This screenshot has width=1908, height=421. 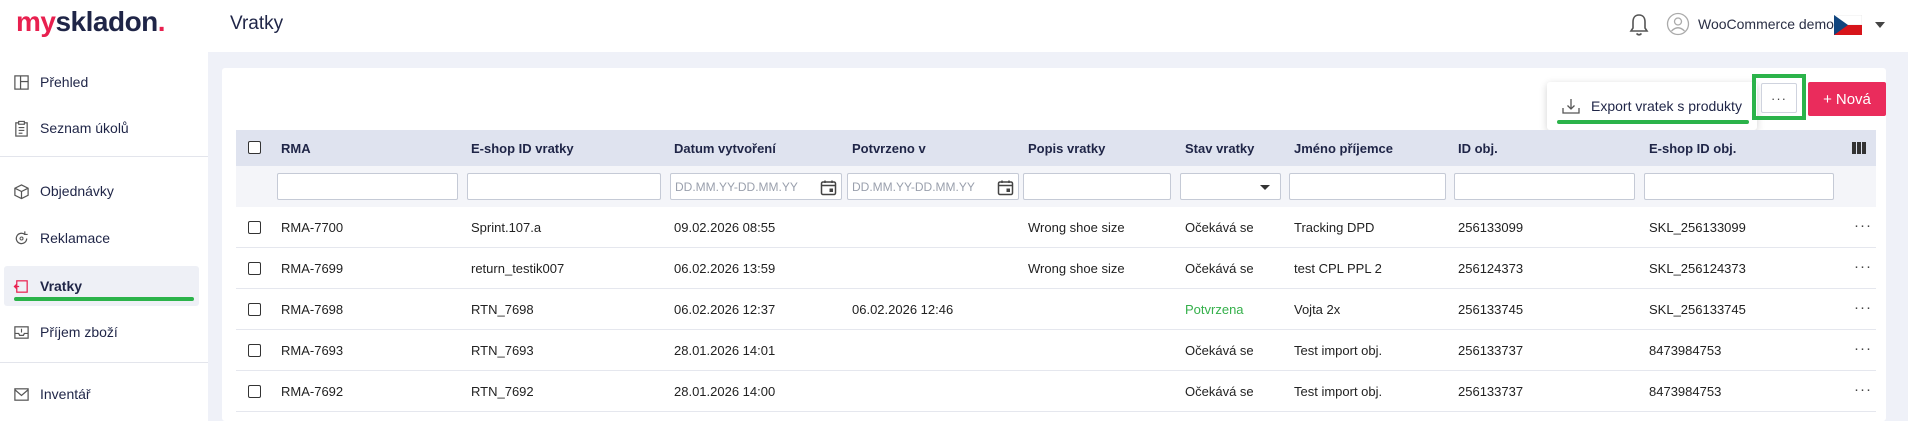 What do you see at coordinates (1478, 148) in the screenshot?
I see `column-header-order-id: ID obj.` at bounding box center [1478, 148].